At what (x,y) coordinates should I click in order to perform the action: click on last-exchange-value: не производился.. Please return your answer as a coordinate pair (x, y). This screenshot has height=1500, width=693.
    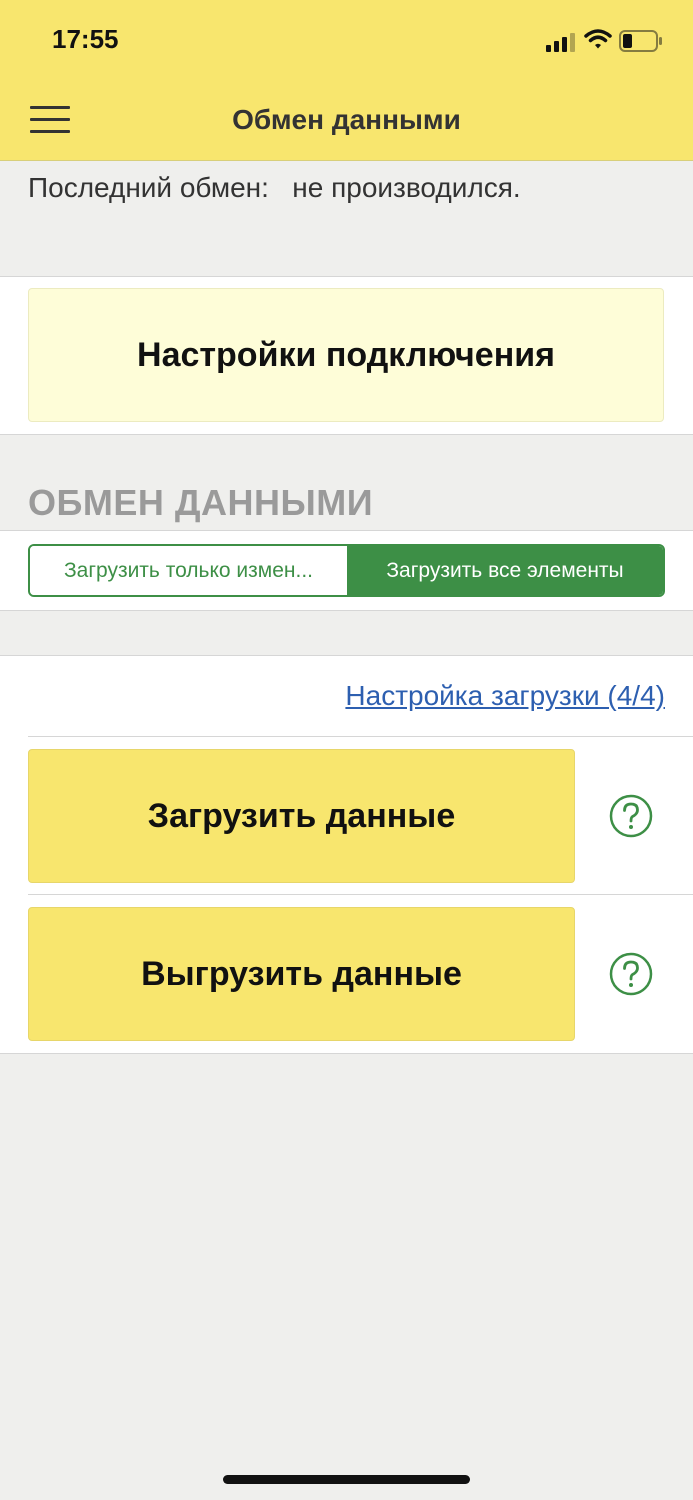
    Looking at the image, I should click on (406, 187).